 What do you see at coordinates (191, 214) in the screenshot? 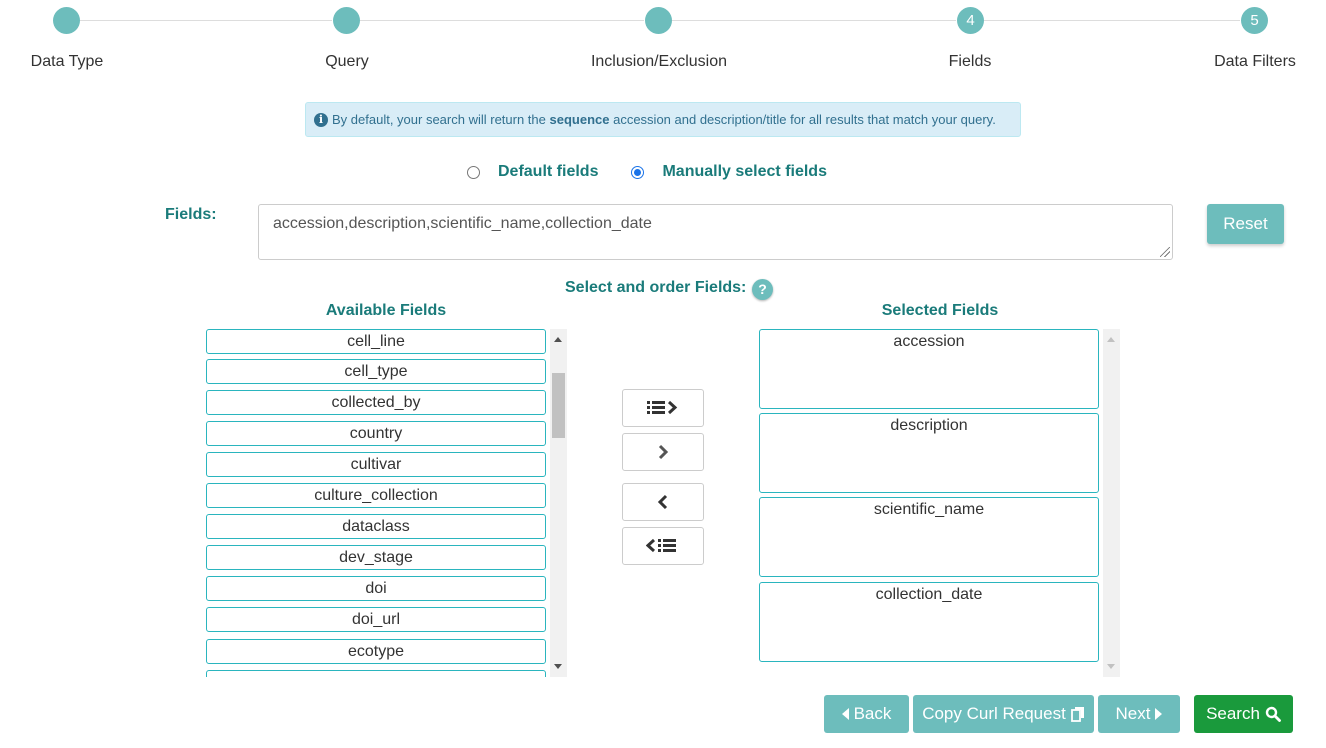
I see `fields-label: Fields:` at bounding box center [191, 214].